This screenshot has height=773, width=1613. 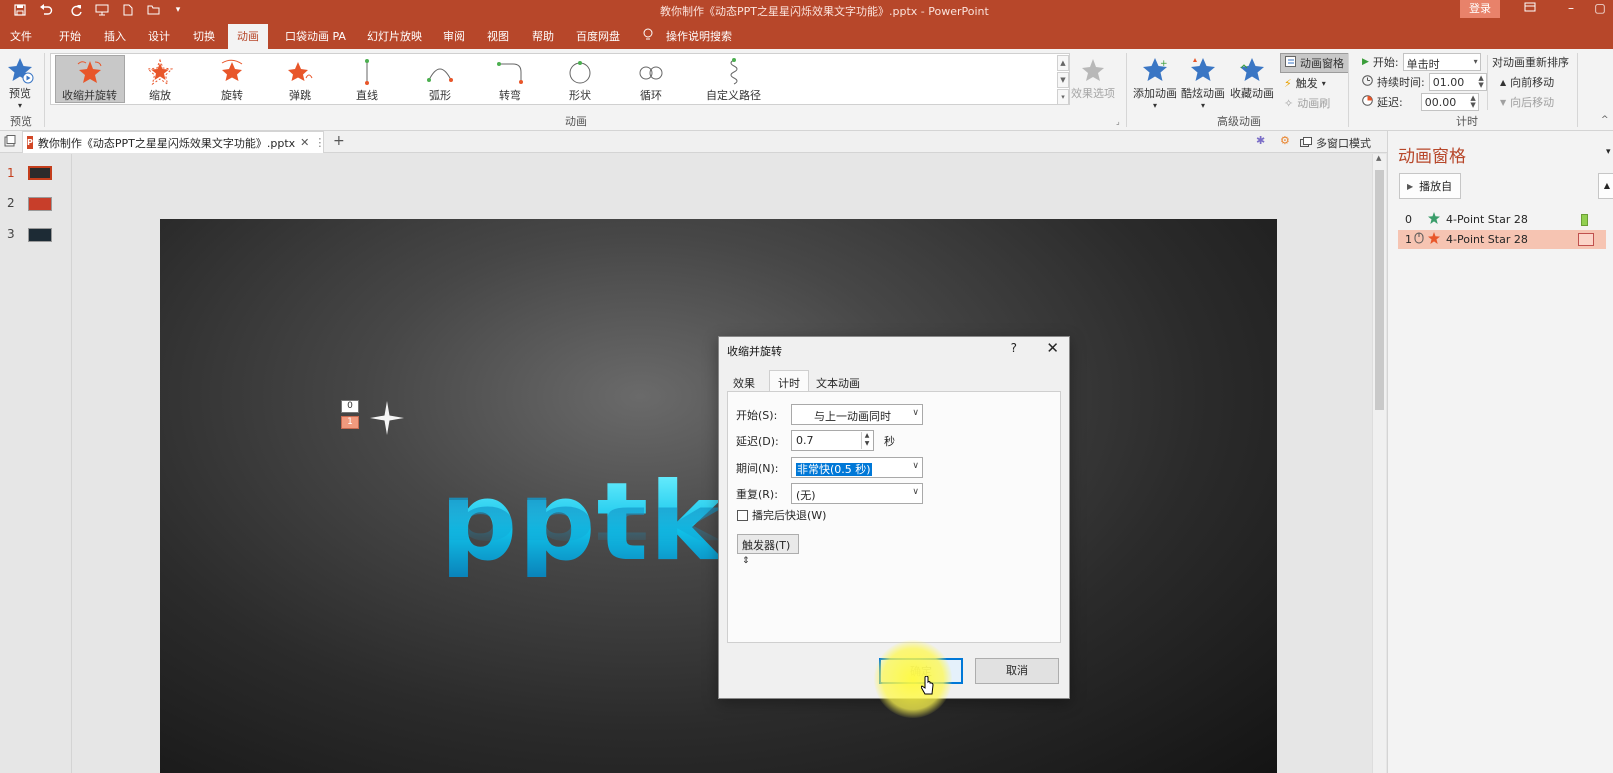 I want to click on move-up-icon: ▲, so click(x=1605, y=186).